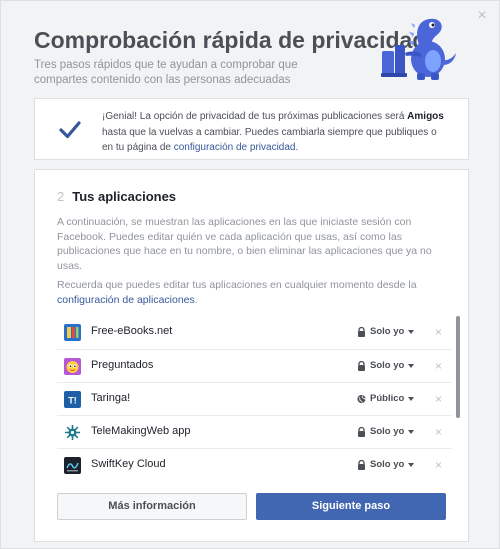 Image resolution: width=500 pixels, height=549 pixels. What do you see at coordinates (124, 196) in the screenshot?
I see `step-title: Tus aplicaciones` at bounding box center [124, 196].